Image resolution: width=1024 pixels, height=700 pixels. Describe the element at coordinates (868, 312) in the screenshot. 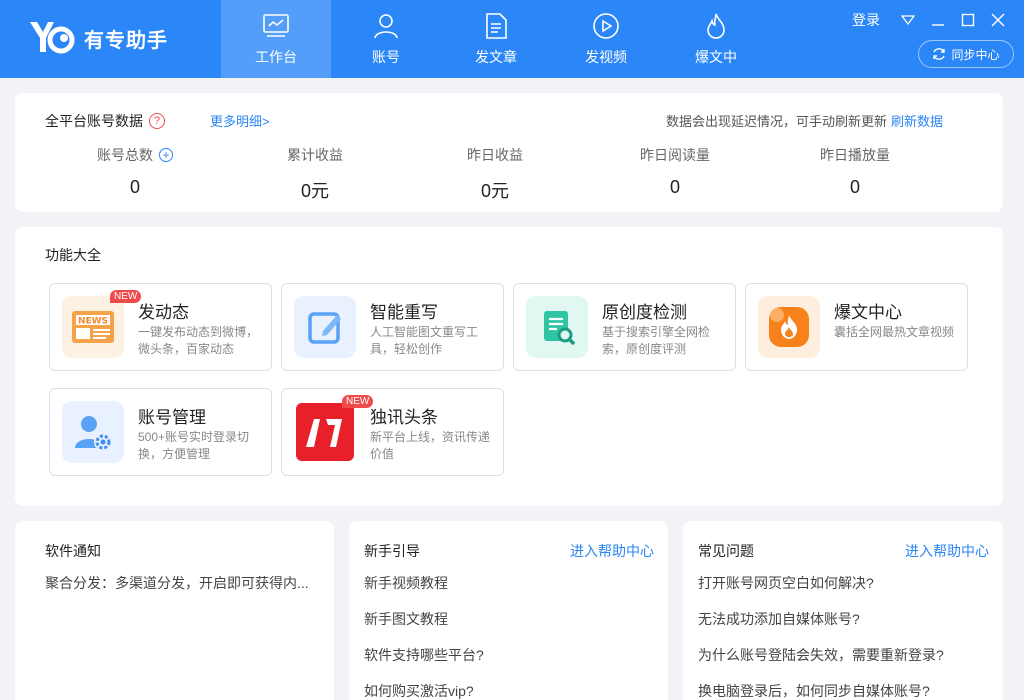

I see `feature-title: 爆文中心` at that location.